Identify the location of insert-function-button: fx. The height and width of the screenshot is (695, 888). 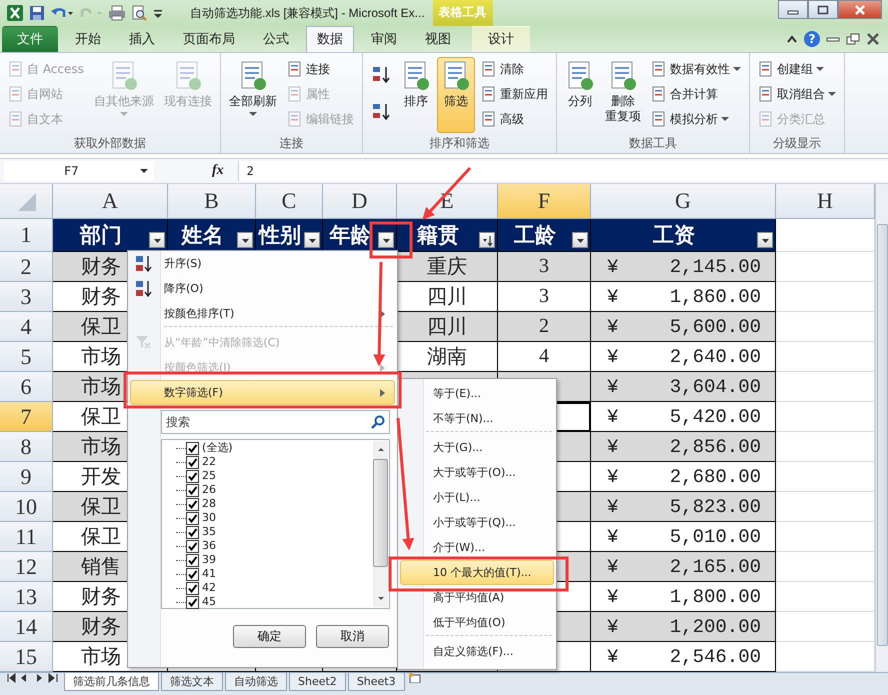
(218, 171).